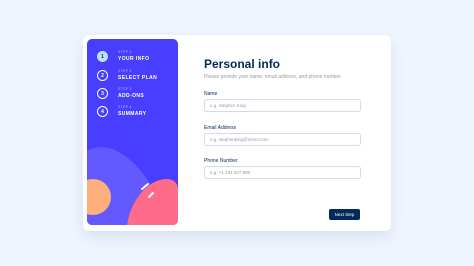 The height and width of the screenshot is (266, 474). I want to click on step-4-label: STEP 4, so click(125, 107).